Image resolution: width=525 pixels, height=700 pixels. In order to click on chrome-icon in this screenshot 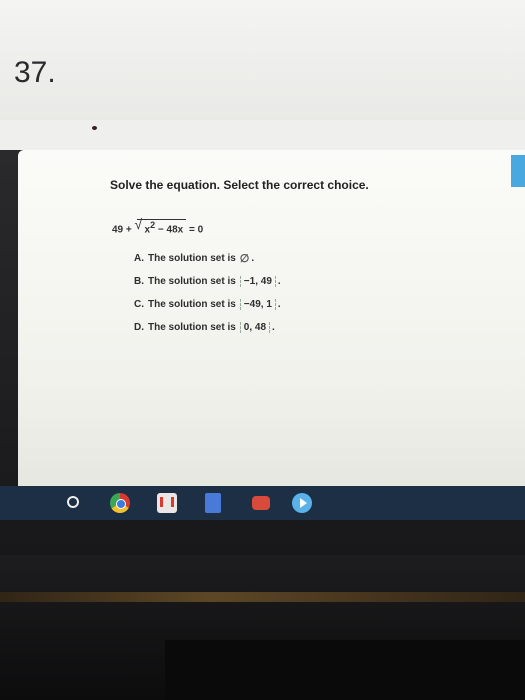, I will do `click(120, 503)`.